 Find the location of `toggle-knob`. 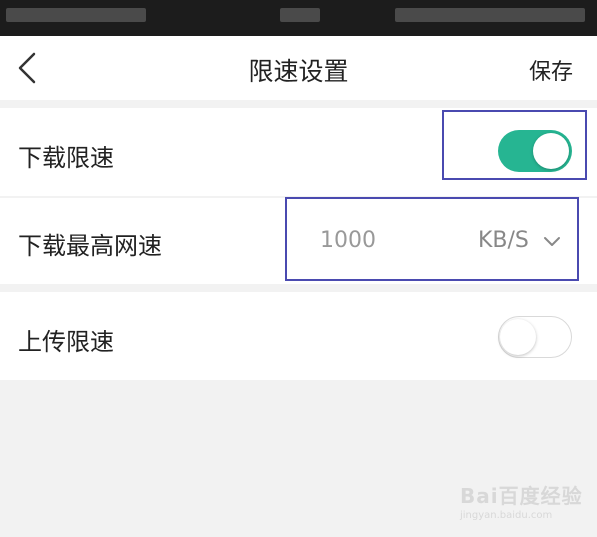

toggle-knob is located at coordinates (518, 336).